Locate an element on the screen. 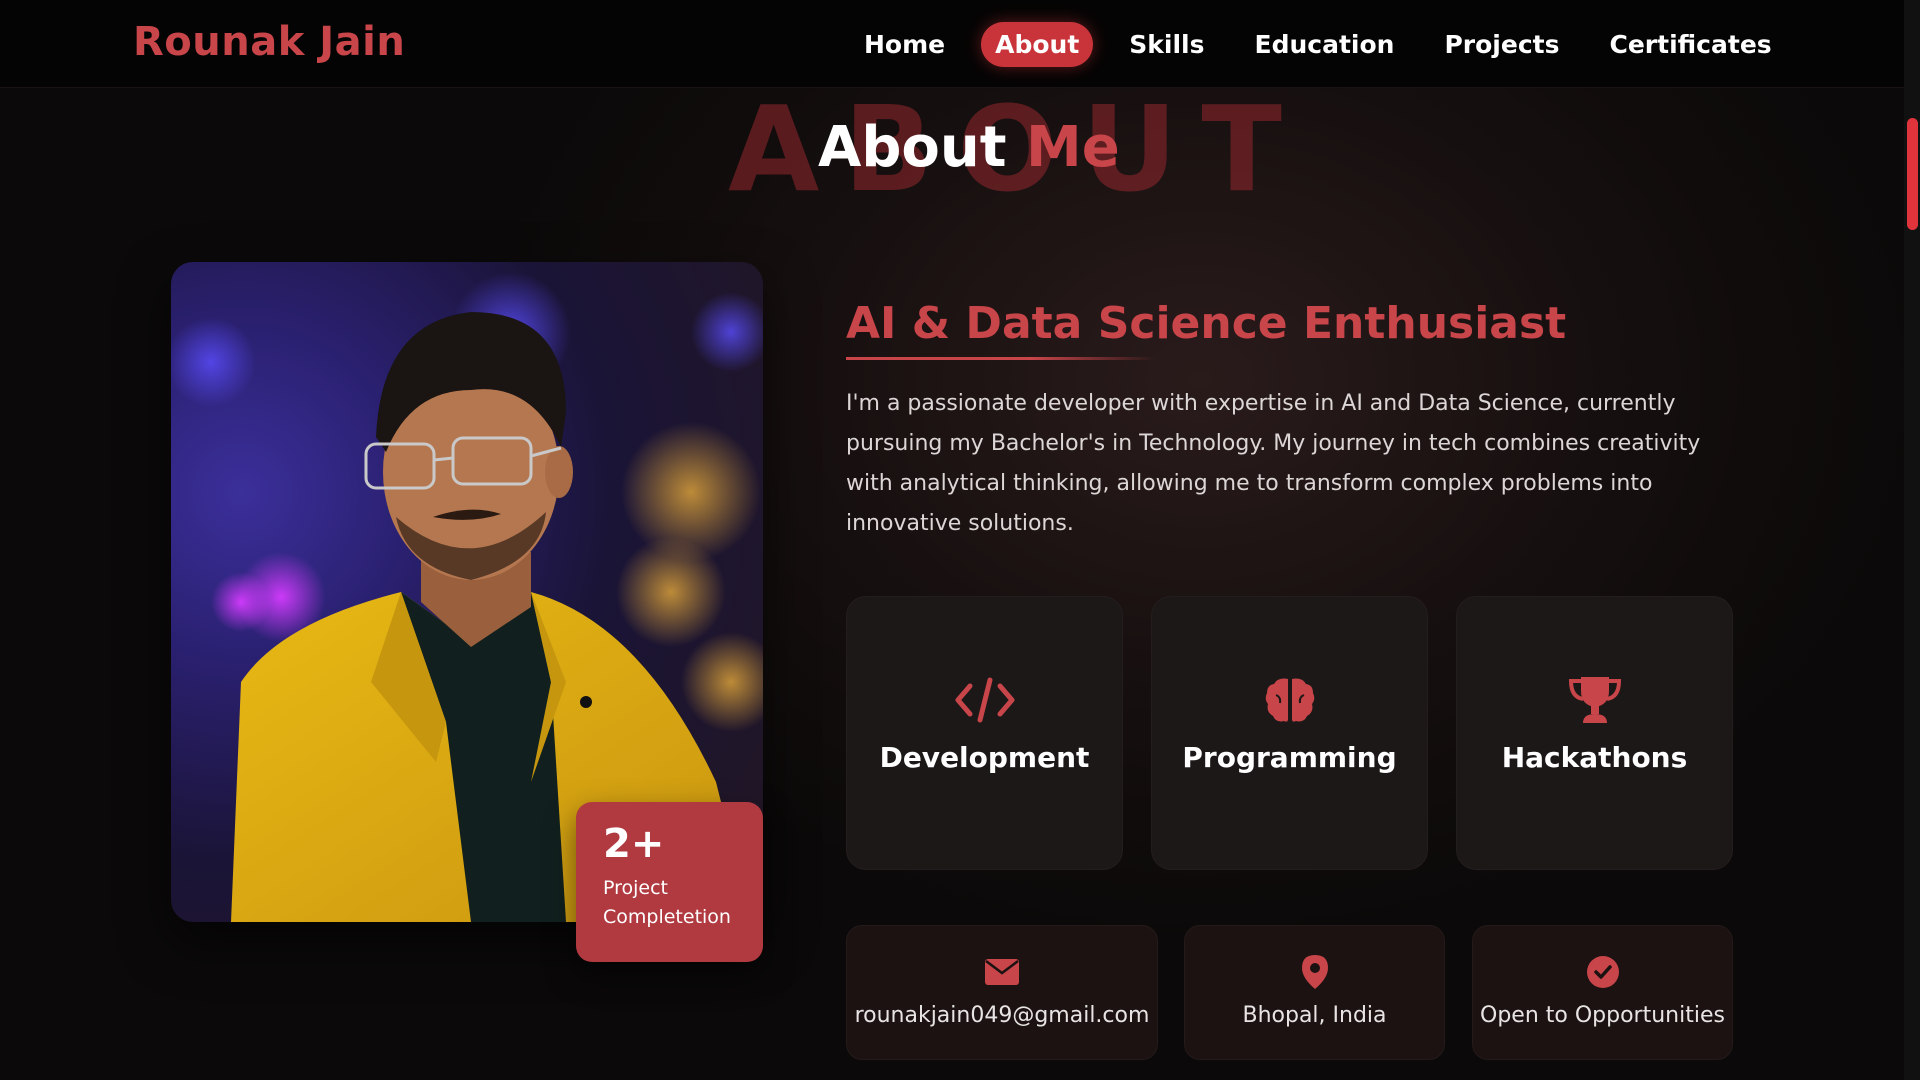 The width and height of the screenshot is (1920, 1080). nav-item-education: Education is located at coordinates (1325, 44).